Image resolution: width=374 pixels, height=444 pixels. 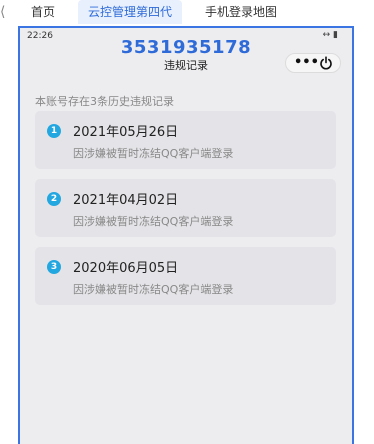 I want to click on record-date: 2021年05月26日, so click(x=126, y=132).